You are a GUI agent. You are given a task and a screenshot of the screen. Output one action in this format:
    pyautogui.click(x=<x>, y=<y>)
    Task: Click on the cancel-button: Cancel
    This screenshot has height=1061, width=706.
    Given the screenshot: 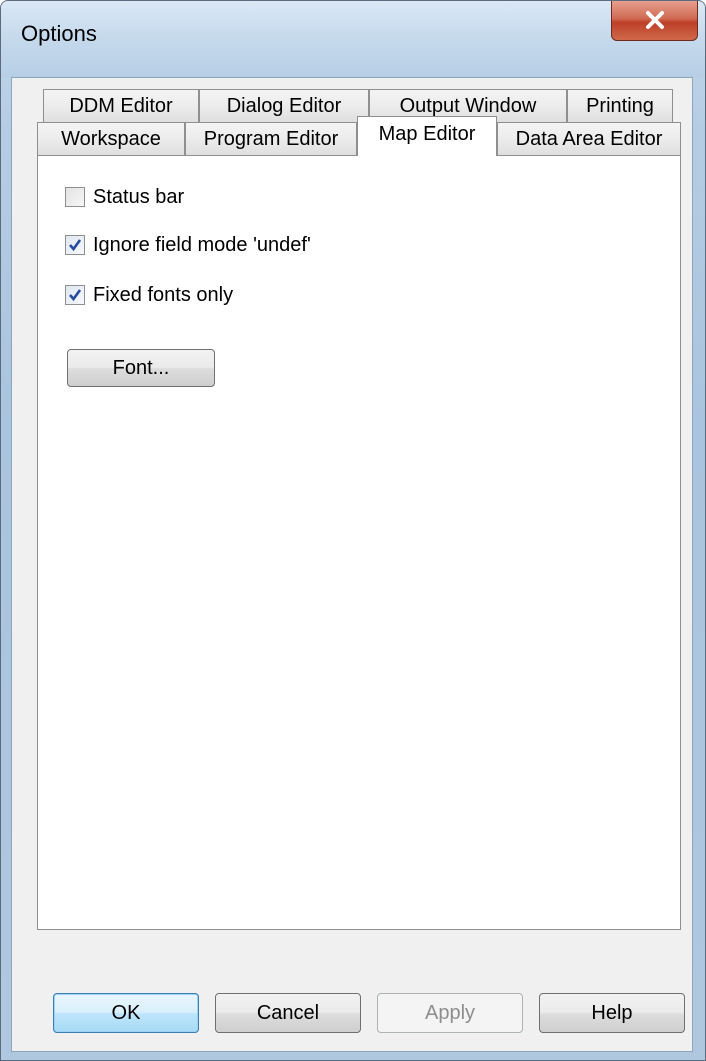 What is the action you would take?
    pyautogui.click(x=288, y=1013)
    